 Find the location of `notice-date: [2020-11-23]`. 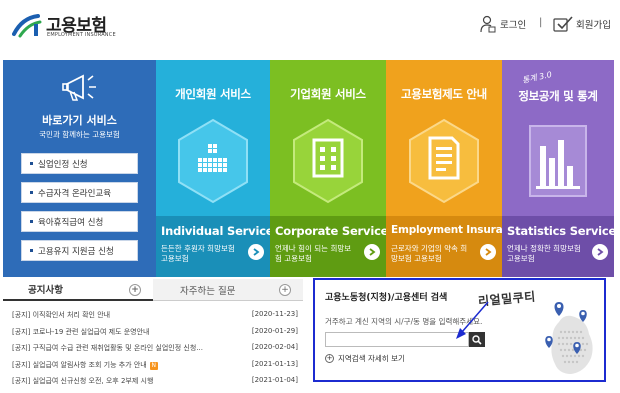

notice-date: [2020-11-23] is located at coordinates (274, 314).